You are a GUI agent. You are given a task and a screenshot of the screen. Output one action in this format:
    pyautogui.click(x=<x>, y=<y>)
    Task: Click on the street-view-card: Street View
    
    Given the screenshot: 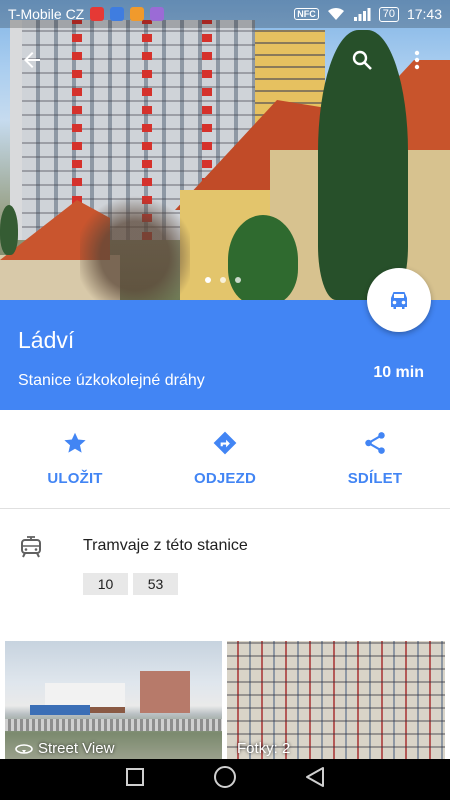 What is the action you would take?
    pyautogui.click(x=113, y=700)
    